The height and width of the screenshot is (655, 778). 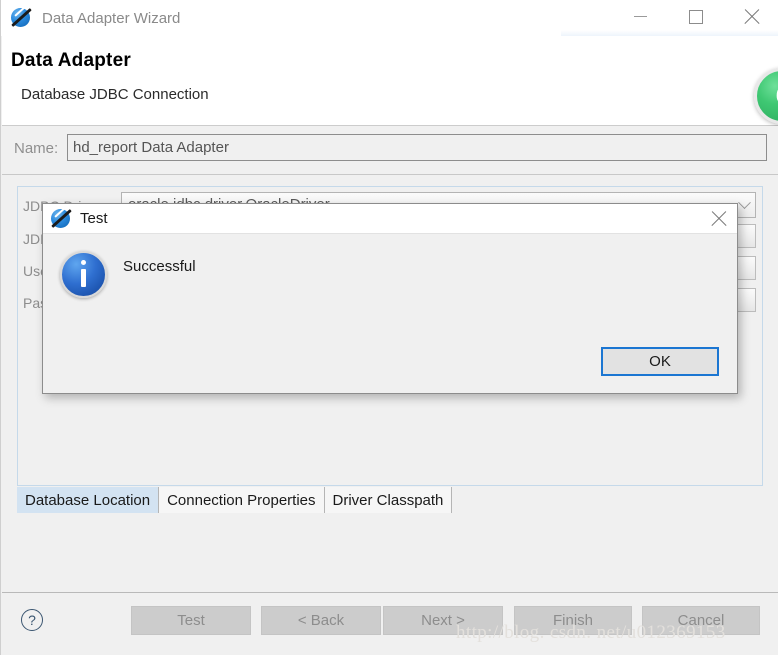 I want to click on titlebar-left-group: Data Adapter Wizard, so click(x=90, y=18).